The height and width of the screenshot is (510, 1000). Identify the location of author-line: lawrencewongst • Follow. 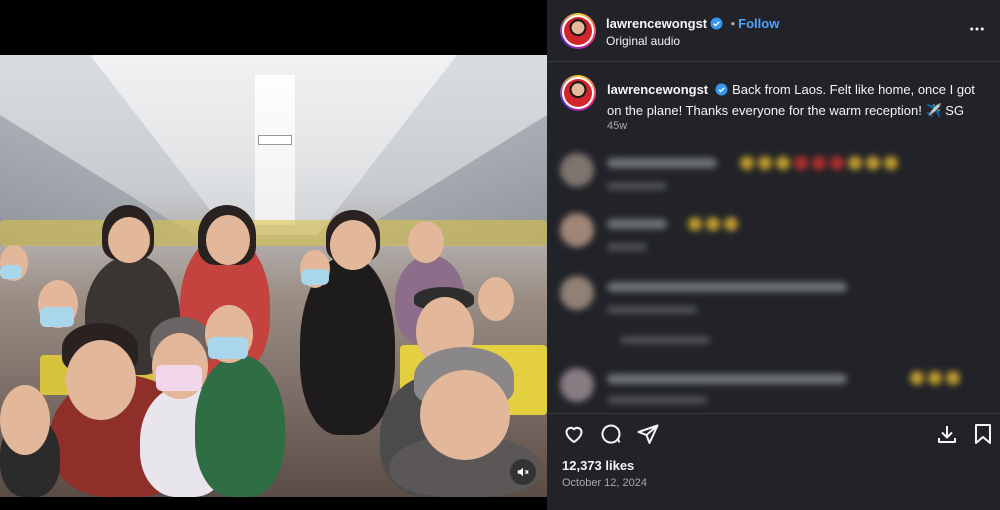
(692, 25).